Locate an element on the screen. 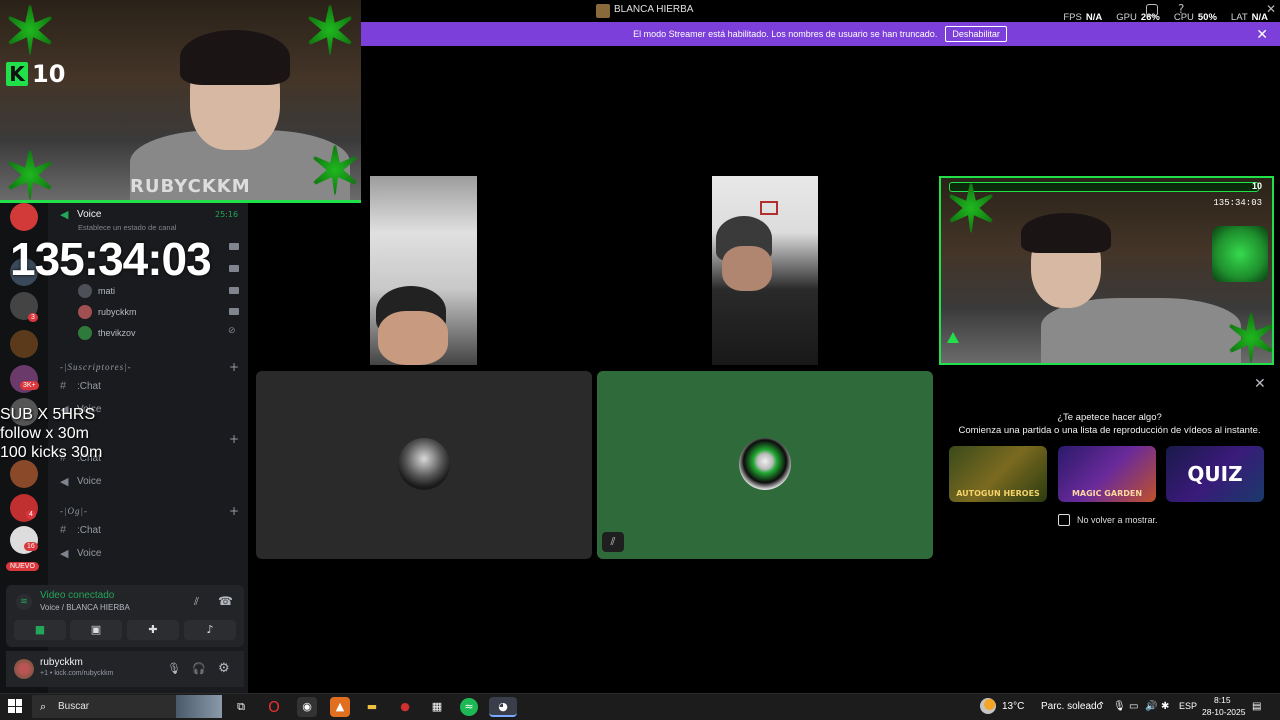 This screenshot has height=720, width=1280. channel-status-prompt: Establece un estado de canal is located at coordinates (127, 227).